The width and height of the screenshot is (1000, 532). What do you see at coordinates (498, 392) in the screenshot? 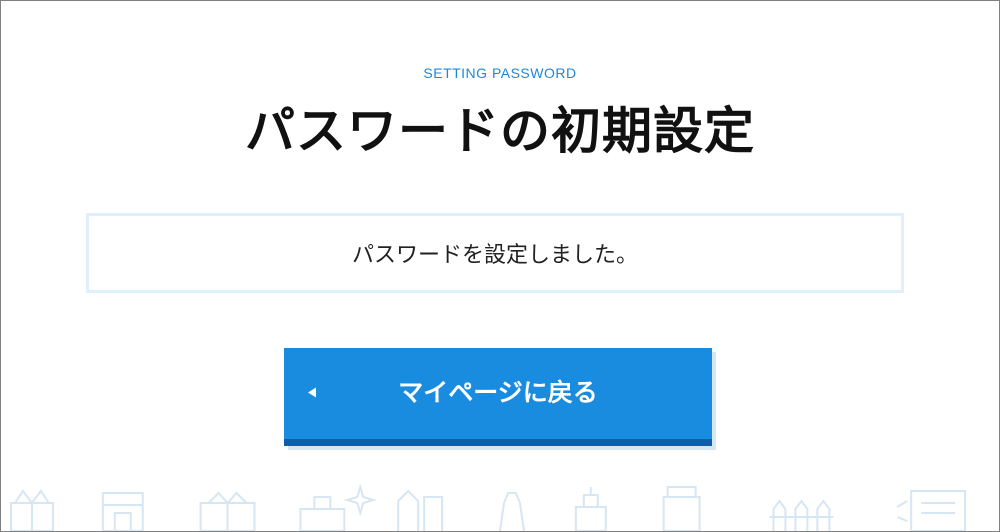
I see `back-to-mypage-label: マイページに戻る` at bounding box center [498, 392].